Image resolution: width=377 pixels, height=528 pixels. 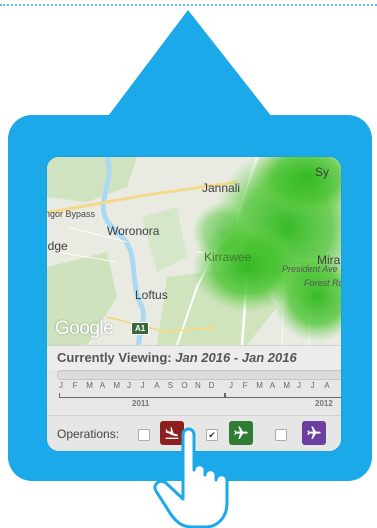 What do you see at coordinates (140, 328) in the screenshot?
I see `road-shield: A1` at bounding box center [140, 328].